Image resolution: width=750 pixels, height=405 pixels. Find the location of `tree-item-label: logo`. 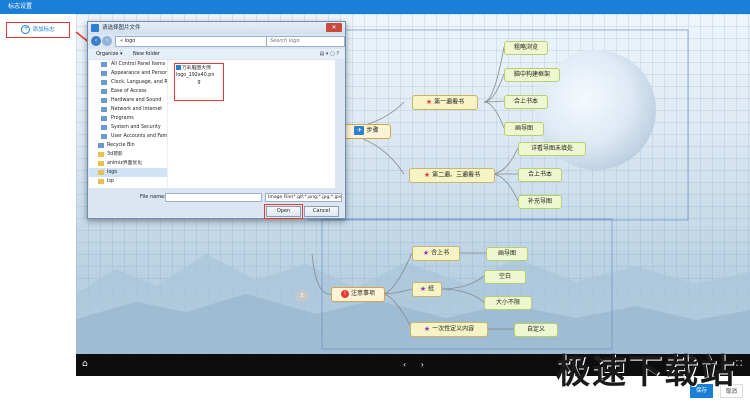

tree-item-label: logo is located at coordinates (112, 172).